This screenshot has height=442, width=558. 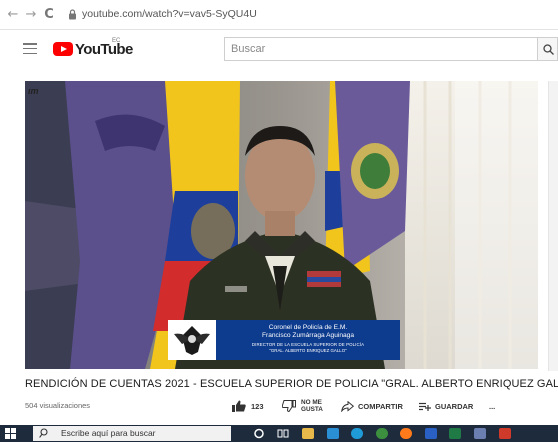 I want to click on share-arrow-icon, so click(x=347, y=406).